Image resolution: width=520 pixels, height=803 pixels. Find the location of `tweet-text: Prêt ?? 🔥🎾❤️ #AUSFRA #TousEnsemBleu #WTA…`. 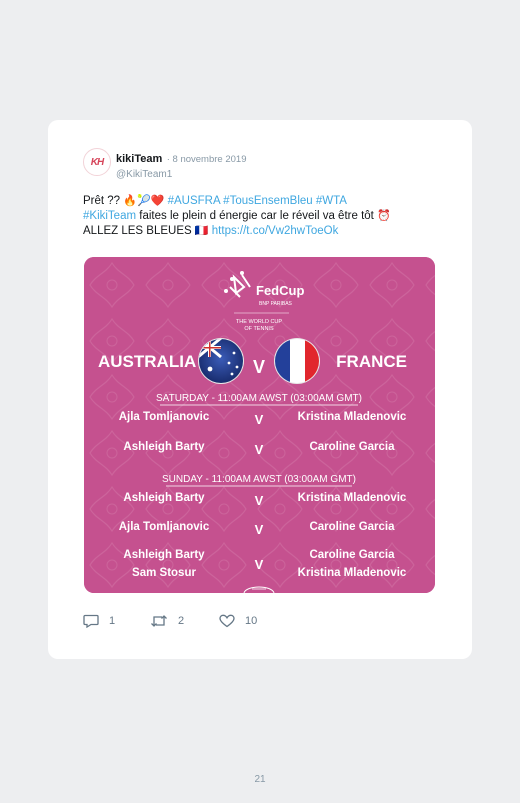

tweet-text: Prêt ?? 🔥🎾❤️ #AUSFRA #TousEnsemBleu #WTA… is located at coordinates (268, 216).